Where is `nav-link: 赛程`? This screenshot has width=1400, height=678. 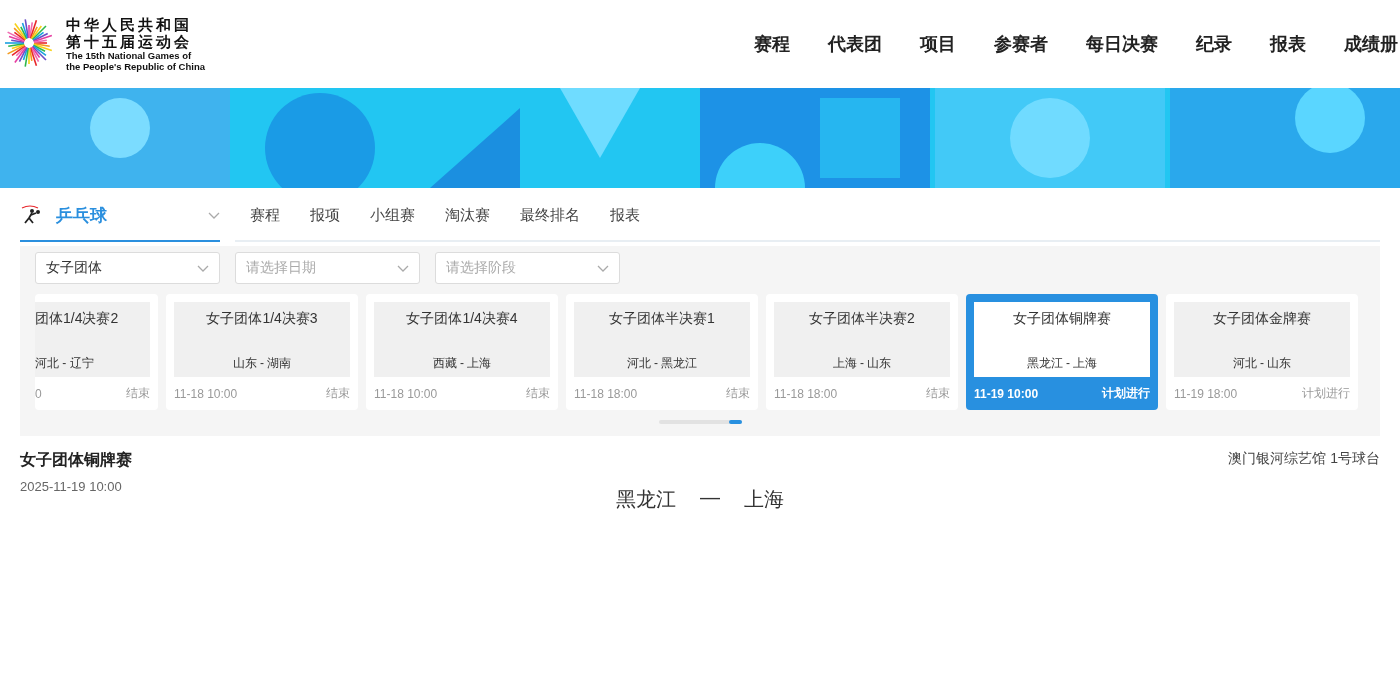
nav-link: 赛程 is located at coordinates (772, 44).